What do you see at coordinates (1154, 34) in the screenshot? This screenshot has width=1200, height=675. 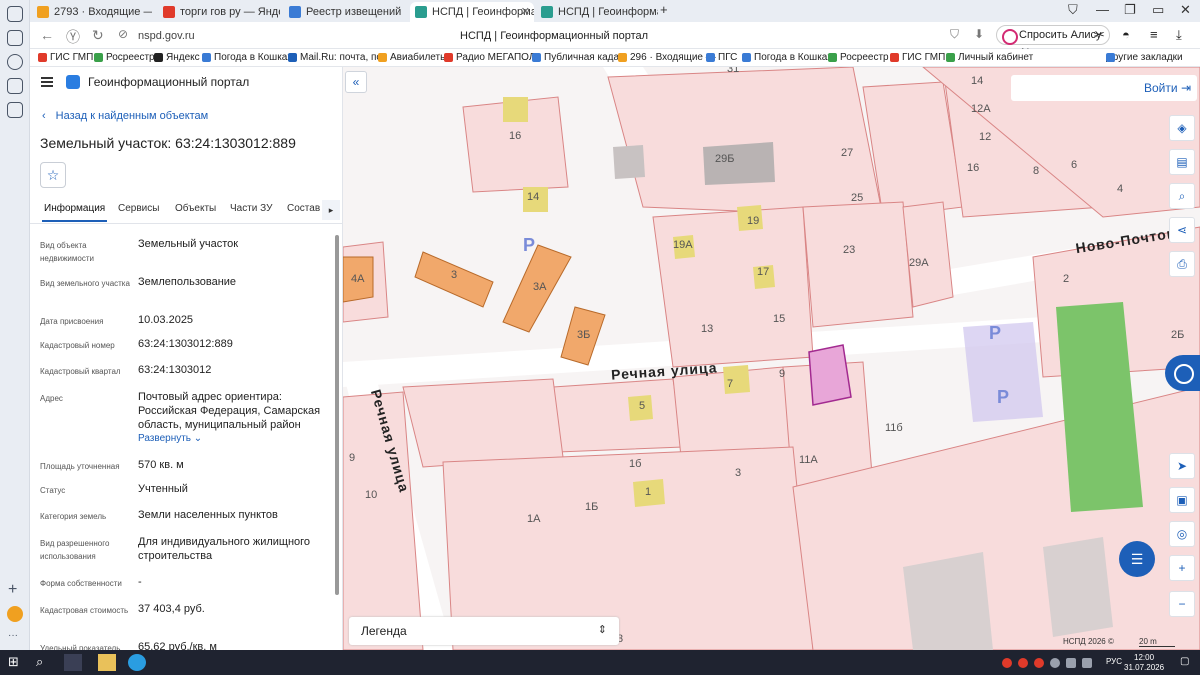 I see `menu-icon: ≡` at bounding box center [1154, 34].